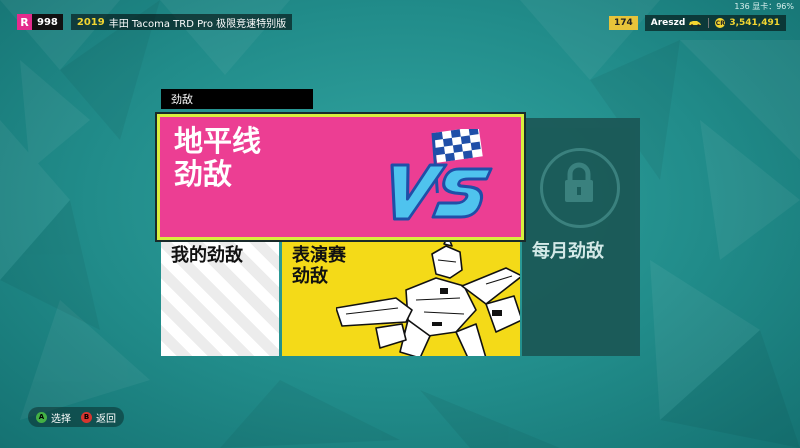 This screenshot has width=800, height=448. I want to click on monthly-rivals-card: 每月劲敌, so click(581, 237).